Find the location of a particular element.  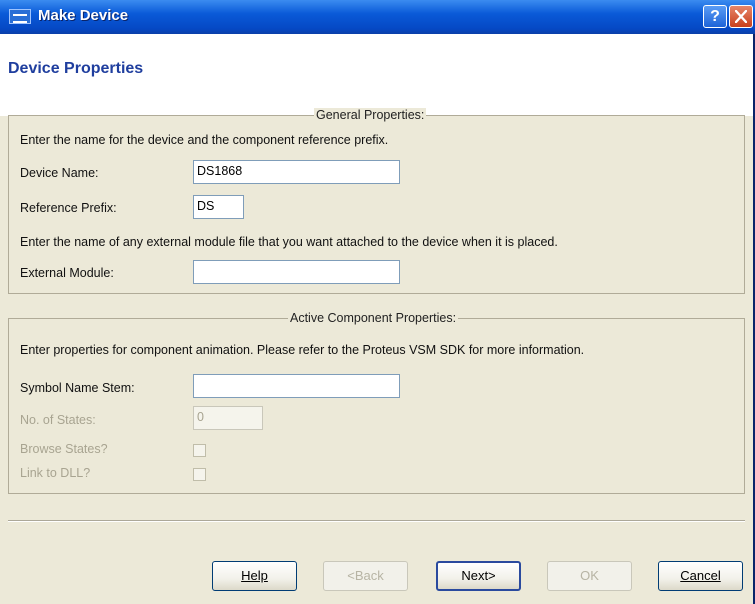

help-title-button: ? is located at coordinates (715, 16).